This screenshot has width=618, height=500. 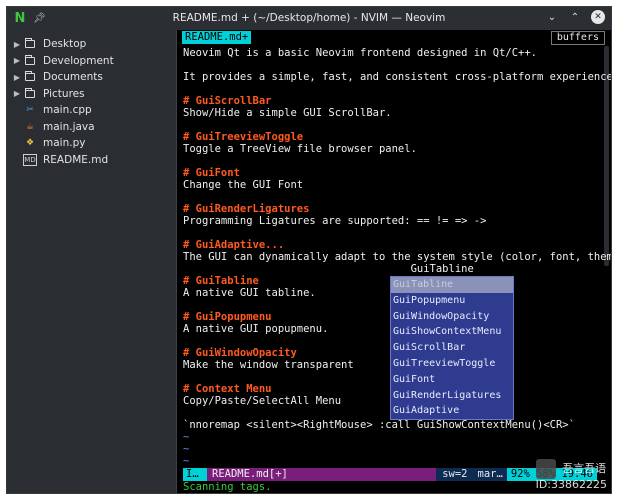 I want to click on message-line: Scanning tags., so click(x=227, y=487).